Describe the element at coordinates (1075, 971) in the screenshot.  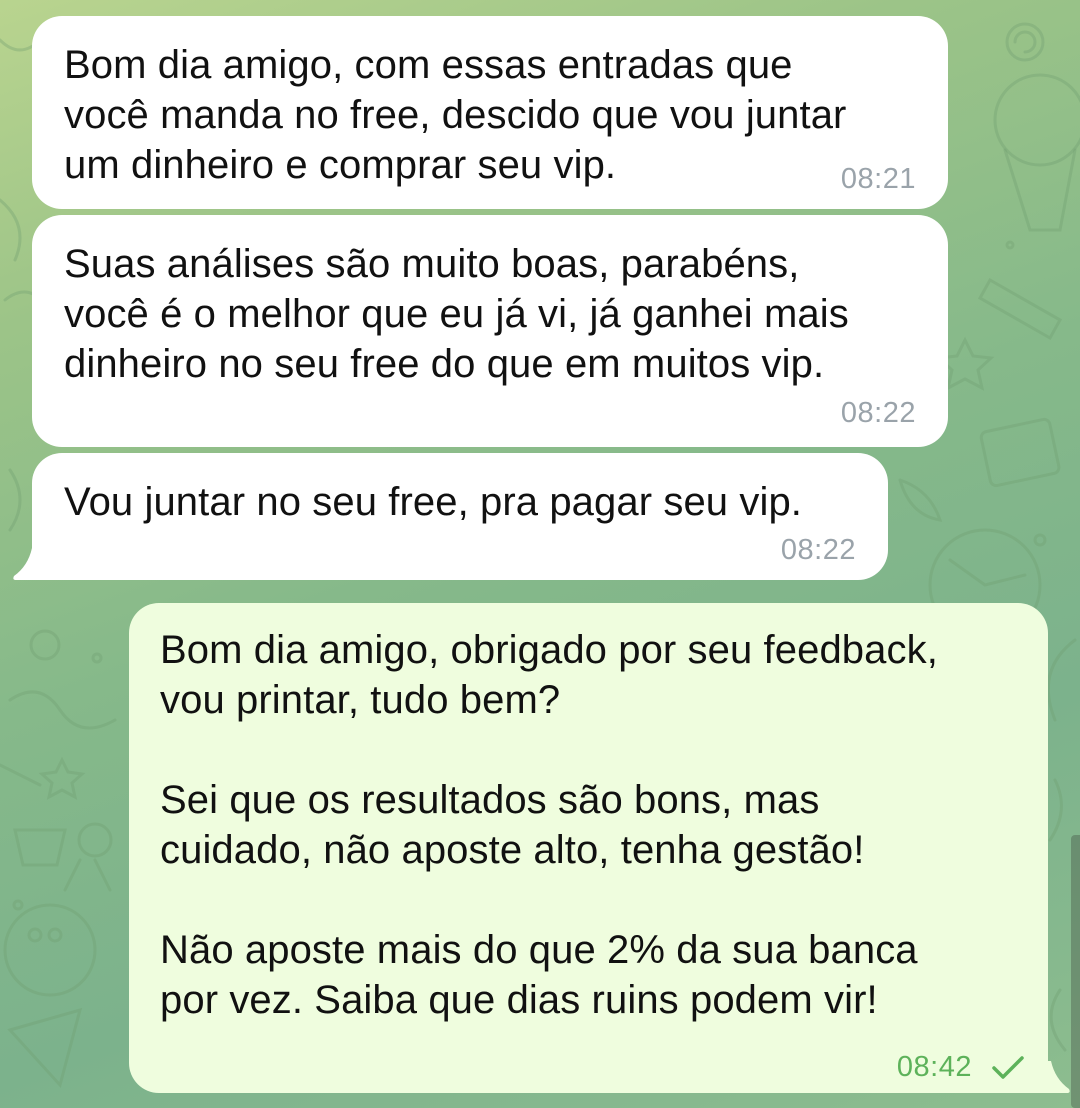
I see `scrollbar` at that location.